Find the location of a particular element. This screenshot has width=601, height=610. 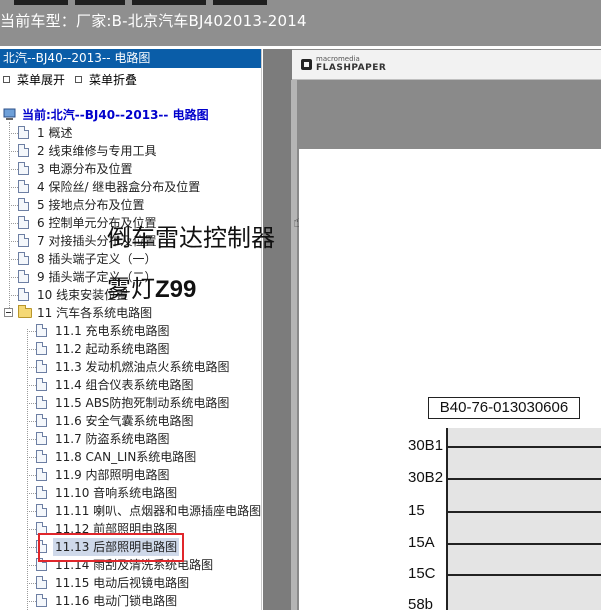

collapse-icon is located at coordinates (78, 79).